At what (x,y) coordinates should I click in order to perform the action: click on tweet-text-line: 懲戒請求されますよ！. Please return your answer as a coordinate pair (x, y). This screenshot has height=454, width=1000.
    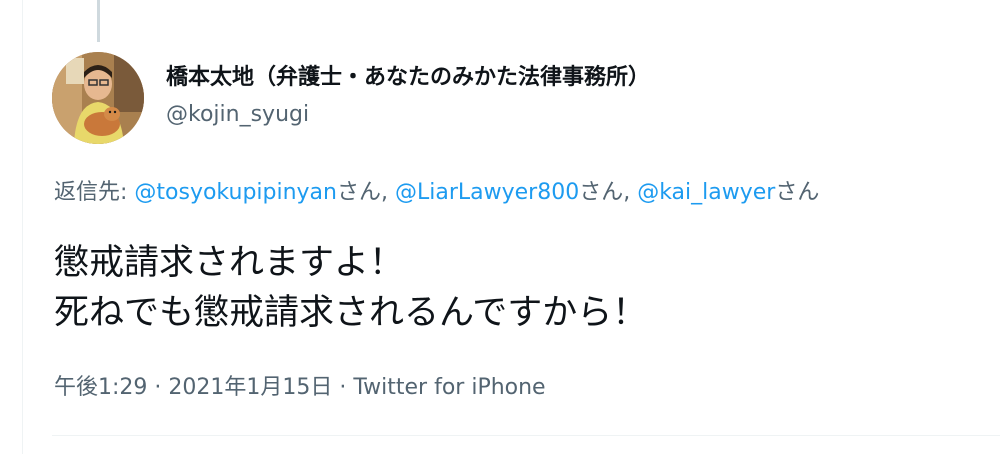
    Looking at the image, I should click on (229, 263).